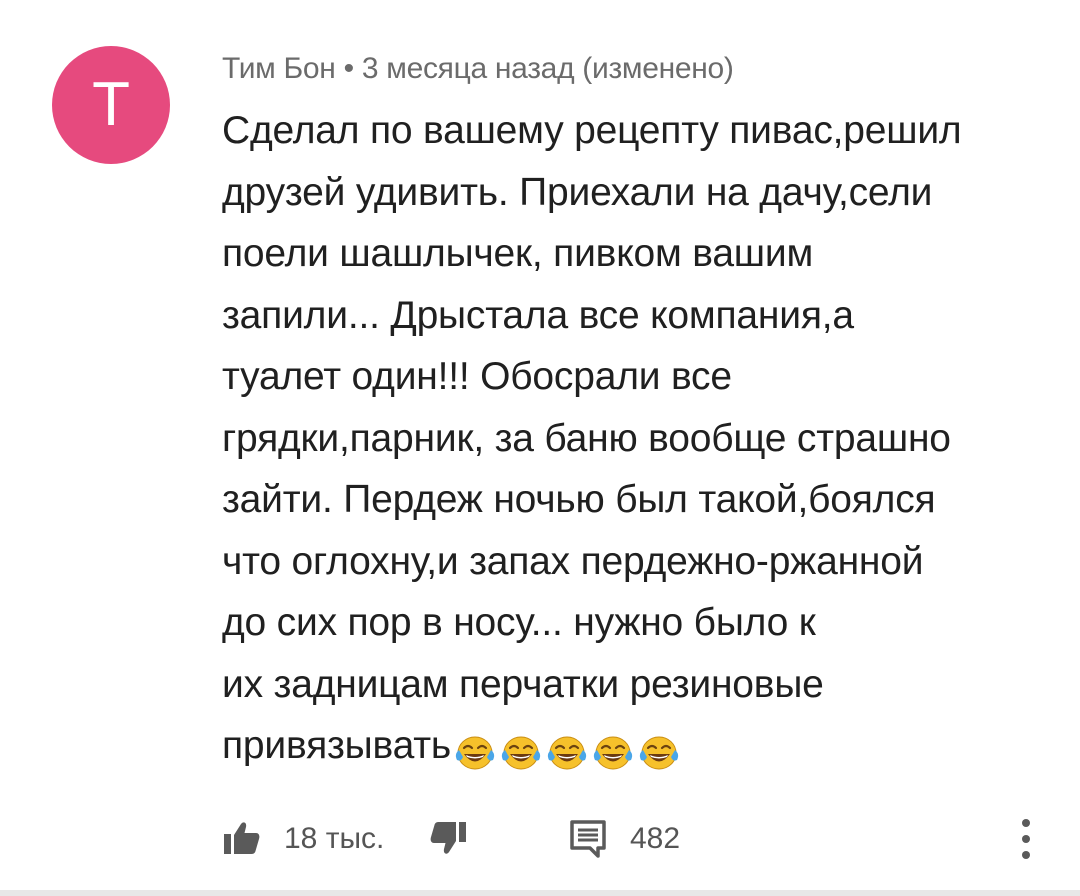 This screenshot has height=896, width=1080. I want to click on divider, so click(540, 893).